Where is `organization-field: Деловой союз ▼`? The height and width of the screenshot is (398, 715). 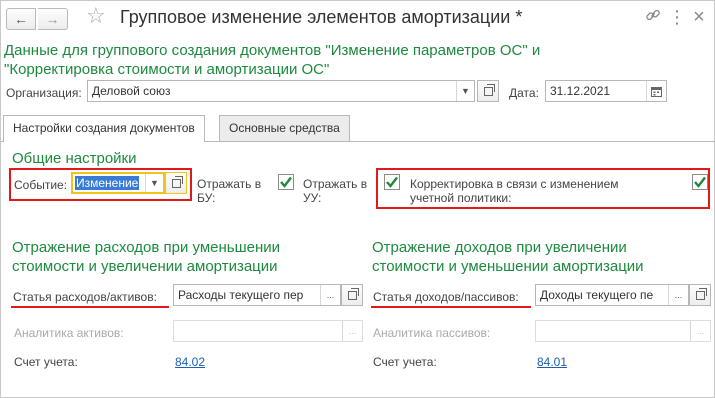 organization-field: Деловой союз ▼ is located at coordinates (281, 91).